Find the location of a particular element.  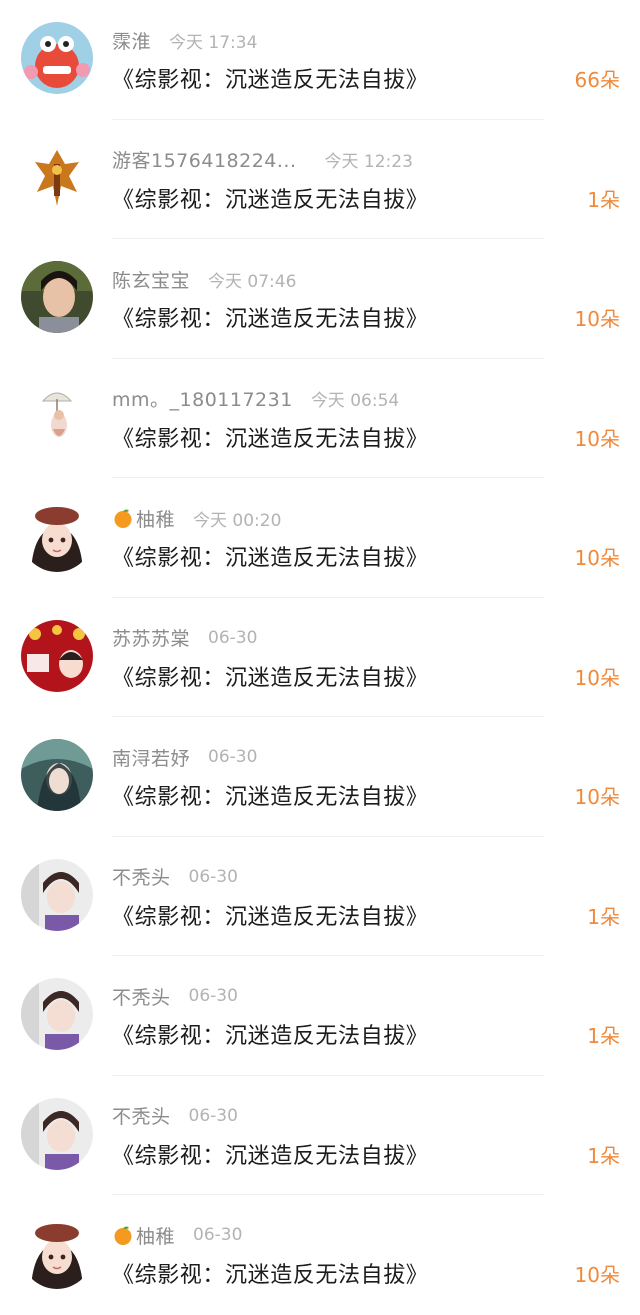

timestamp: 今天 07:46 is located at coordinates (252, 281).